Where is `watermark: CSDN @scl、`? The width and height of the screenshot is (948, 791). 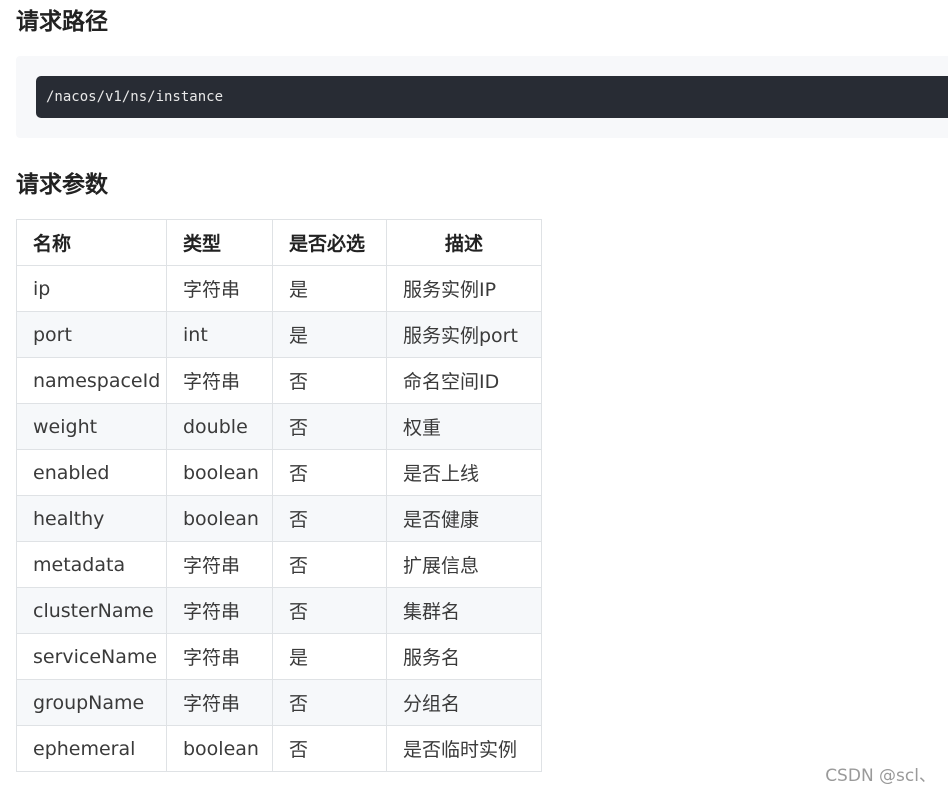
watermark: CSDN @scl、 is located at coordinates (880, 776).